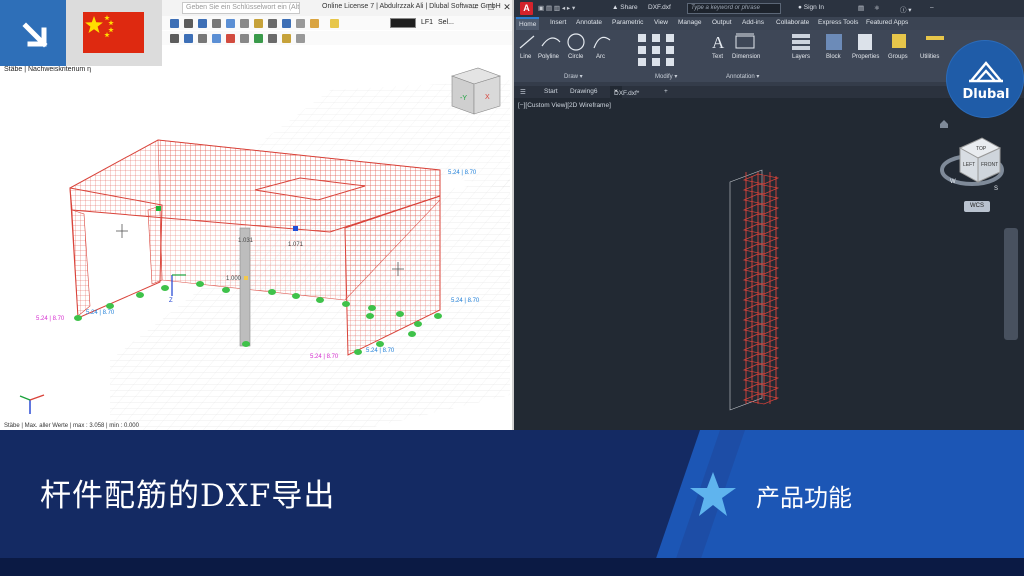  What do you see at coordinates (155, 245) in the screenshot?
I see `frame-column` at bounding box center [155, 245].